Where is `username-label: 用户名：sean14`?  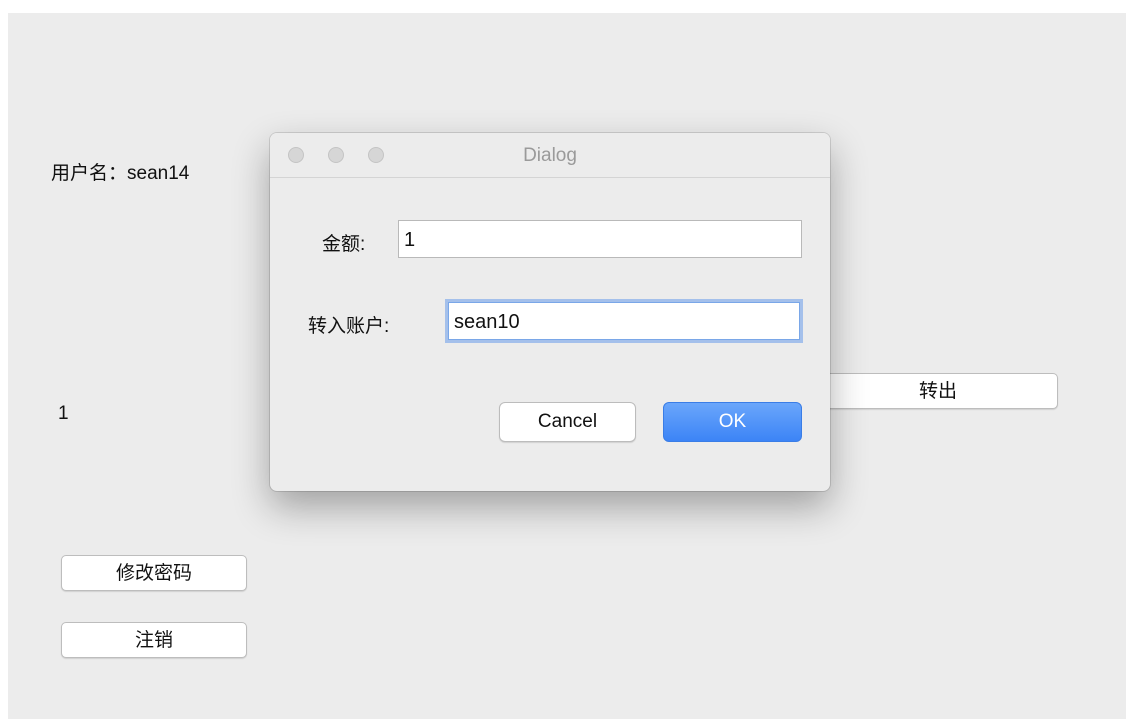 username-label: 用户名：sean14 is located at coordinates (120, 173).